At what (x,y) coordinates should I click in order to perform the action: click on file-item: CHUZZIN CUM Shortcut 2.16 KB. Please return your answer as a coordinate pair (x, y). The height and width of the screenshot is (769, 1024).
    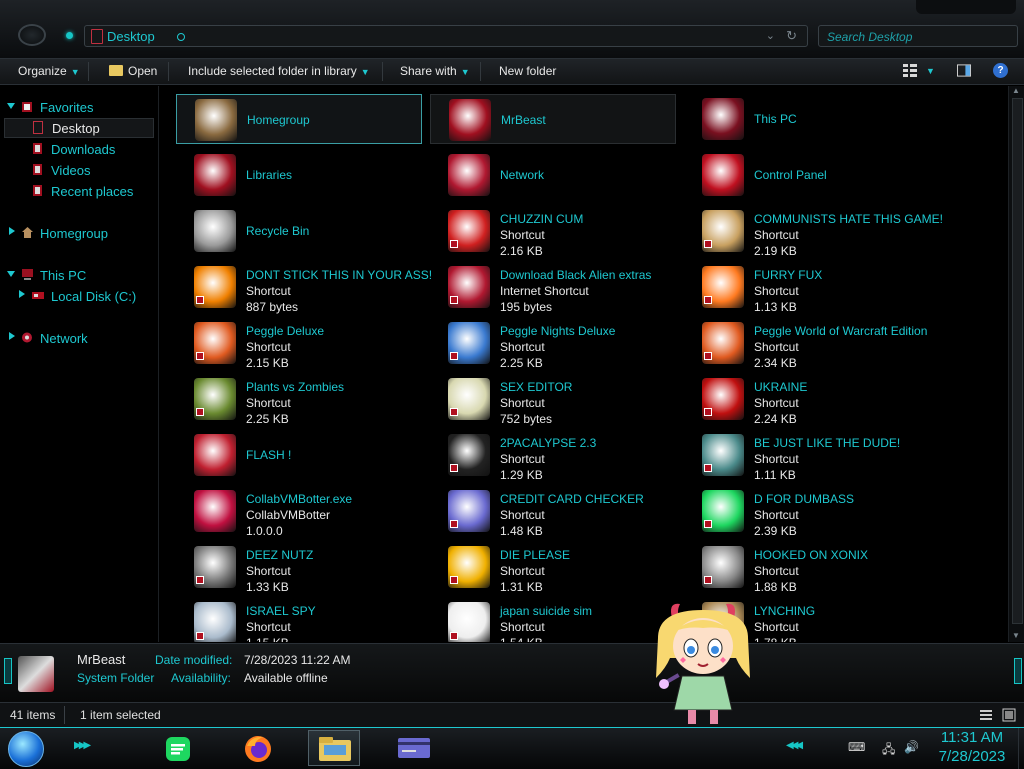
    Looking at the image, I should click on (553, 232).